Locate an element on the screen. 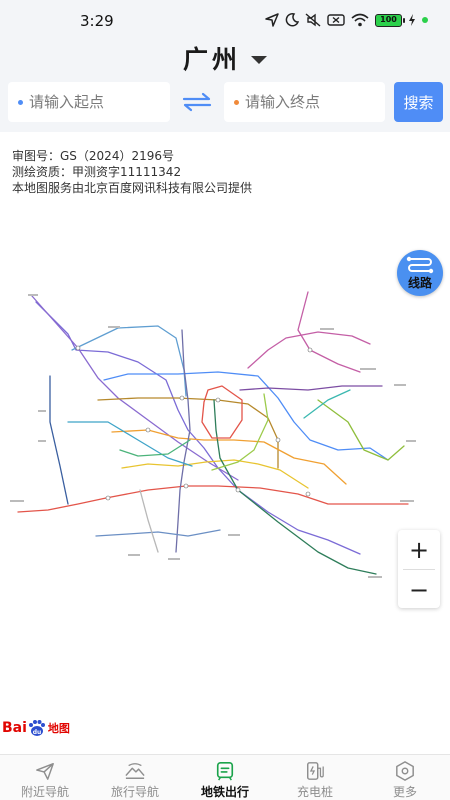 Image resolution: width=450 pixels, height=800 pixels. battery-icon: 100 is located at coordinates (390, 20).